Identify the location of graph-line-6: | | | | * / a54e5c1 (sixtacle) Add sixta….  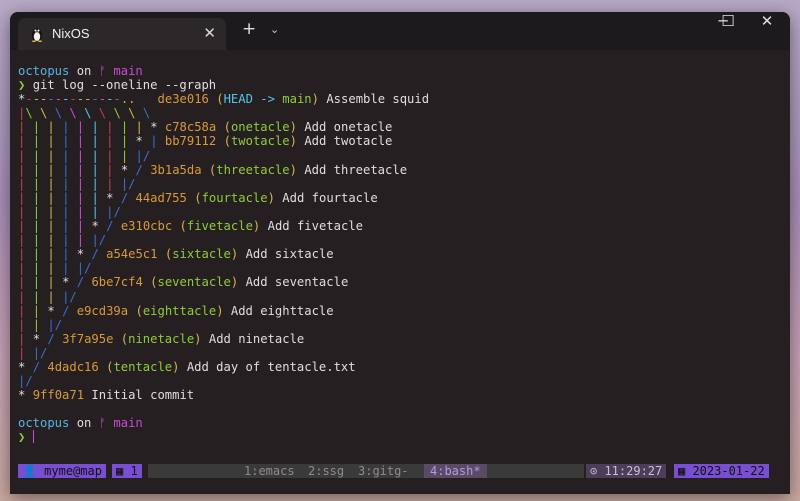
(176, 254).